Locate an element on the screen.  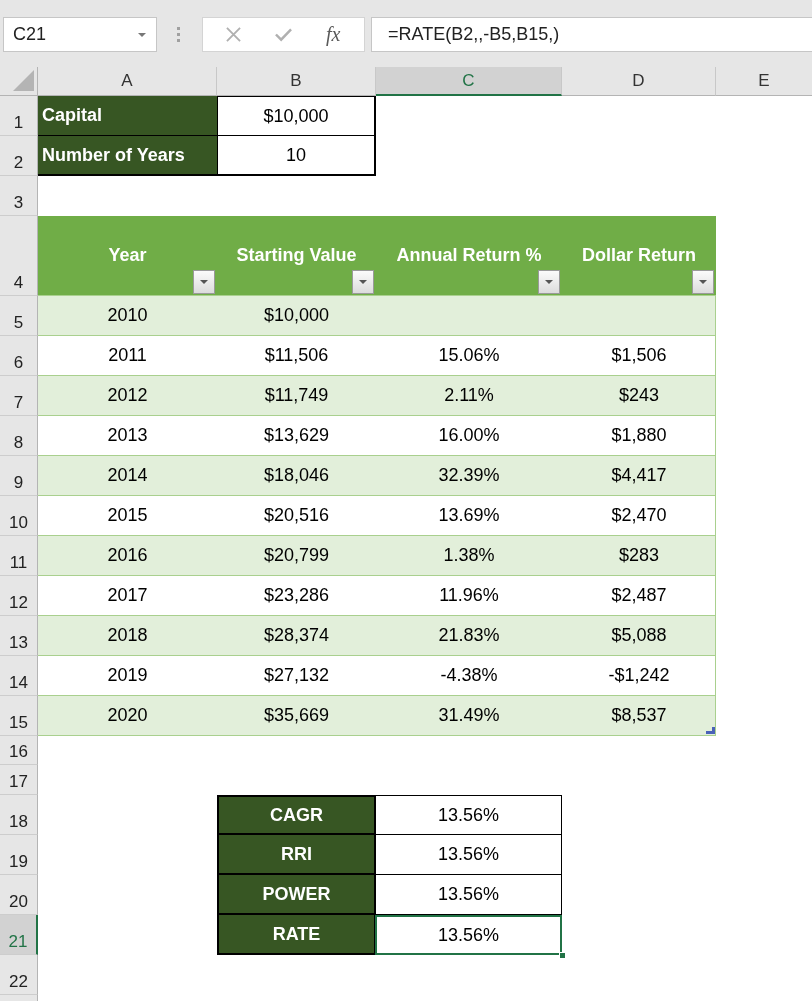
table-cell: $20,516 is located at coordinates (296, 515).